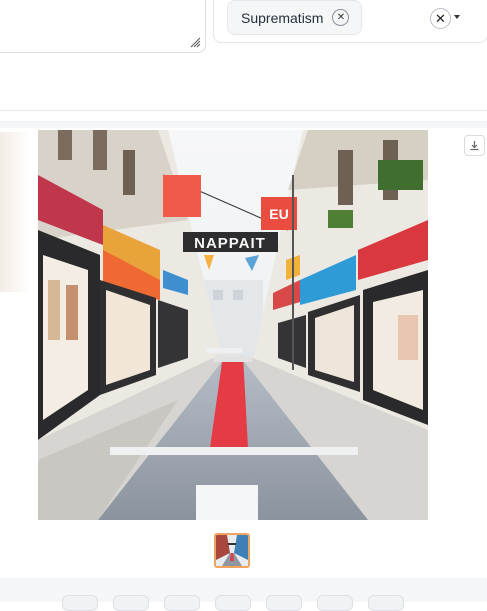 This screenshot has width=487, height=611. Describe the element at coordinates (230, 243) in the screenshot. I see `image-sign-text: NAPPAIT` at that location.